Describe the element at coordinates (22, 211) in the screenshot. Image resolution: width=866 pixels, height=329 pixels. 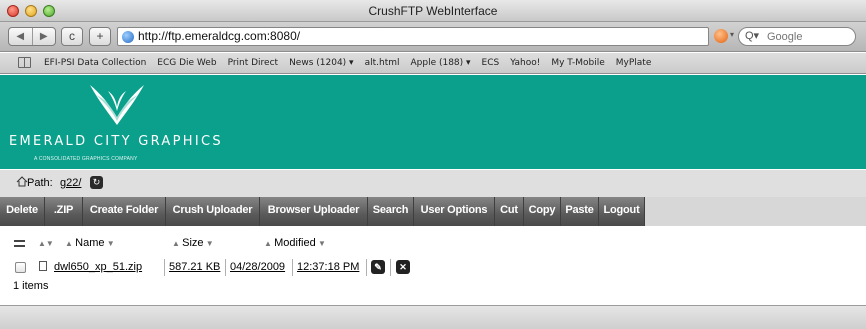
I see `delete-button: Delete` at that location.